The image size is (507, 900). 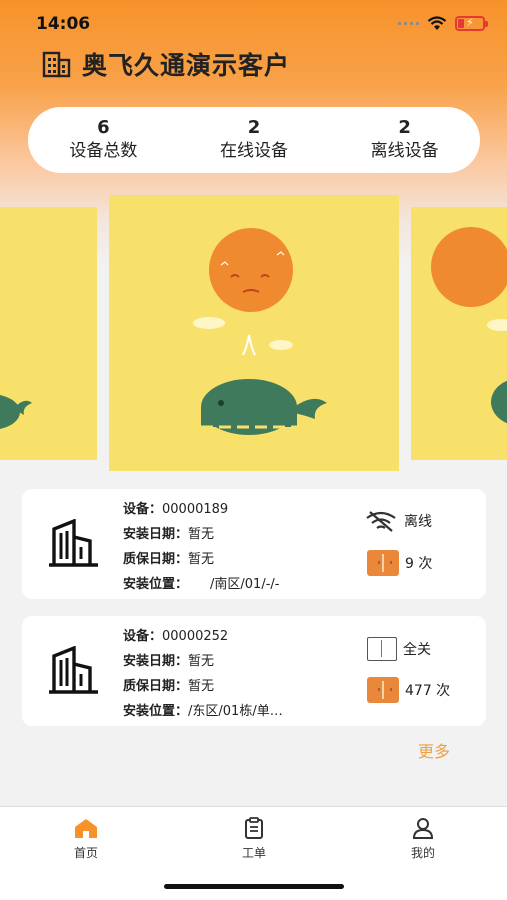 I want to click on status-bar: 14:06 ⚡, so click(x=253, y=25).